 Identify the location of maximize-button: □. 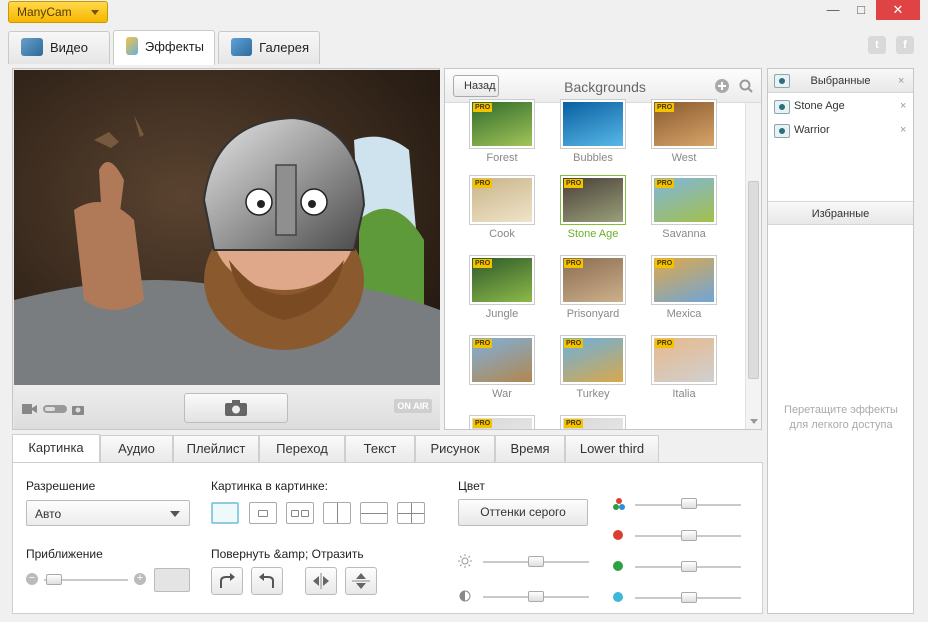
(861, 10).